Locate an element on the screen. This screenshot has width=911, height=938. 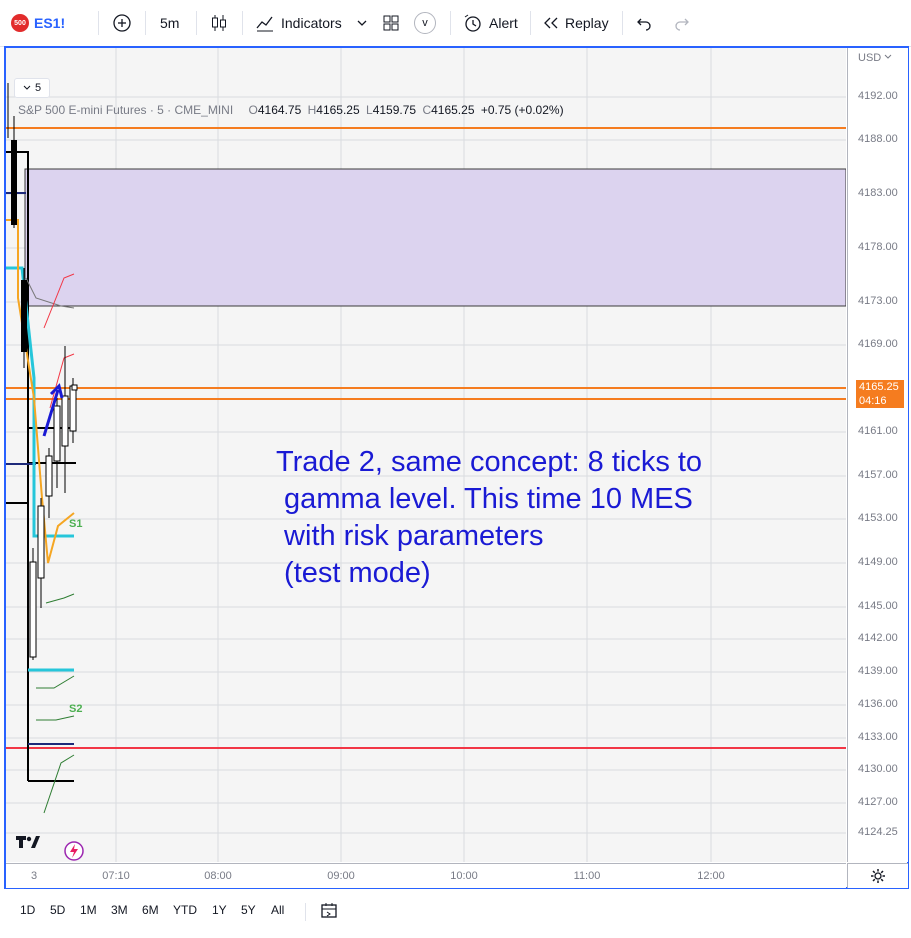
indicators-button: Indicators is located at coordinates (298, 23).